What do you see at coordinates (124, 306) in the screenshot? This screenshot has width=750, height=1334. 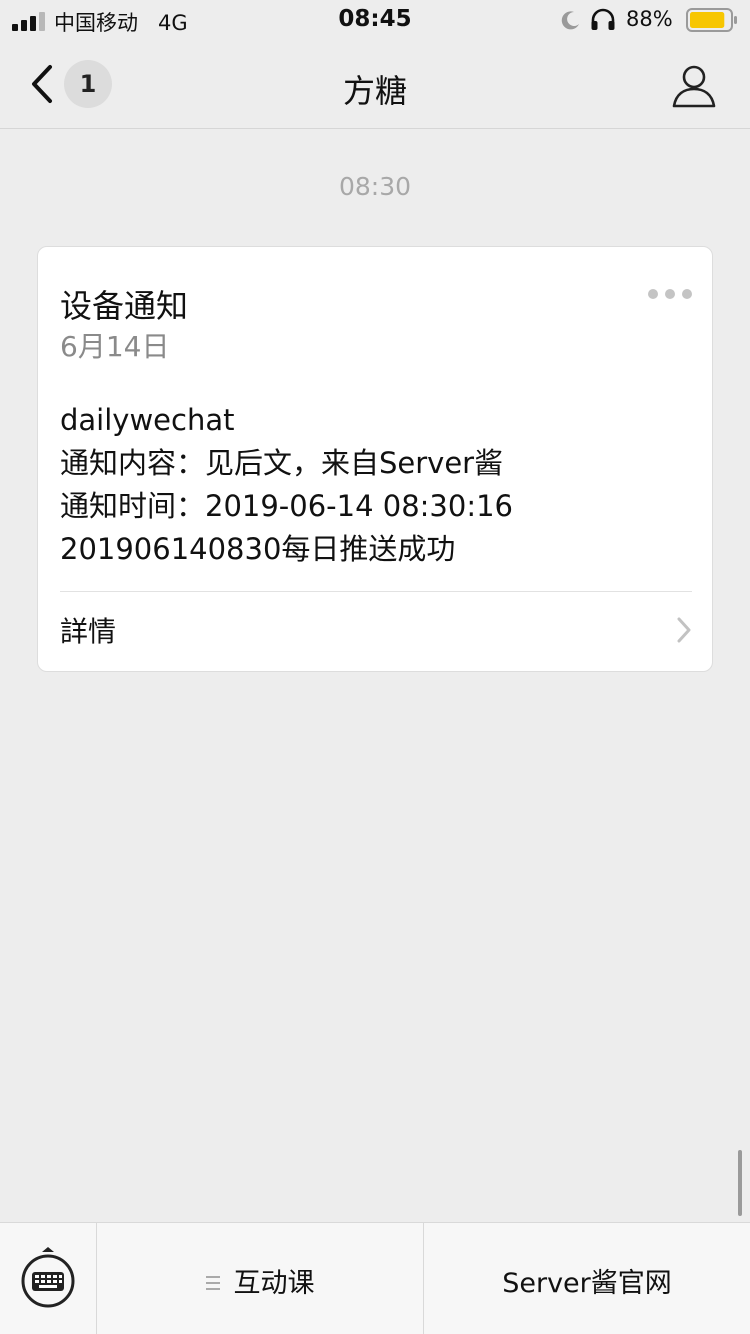 I see `card-title: 设备通知` at bounding box center [124, 306].